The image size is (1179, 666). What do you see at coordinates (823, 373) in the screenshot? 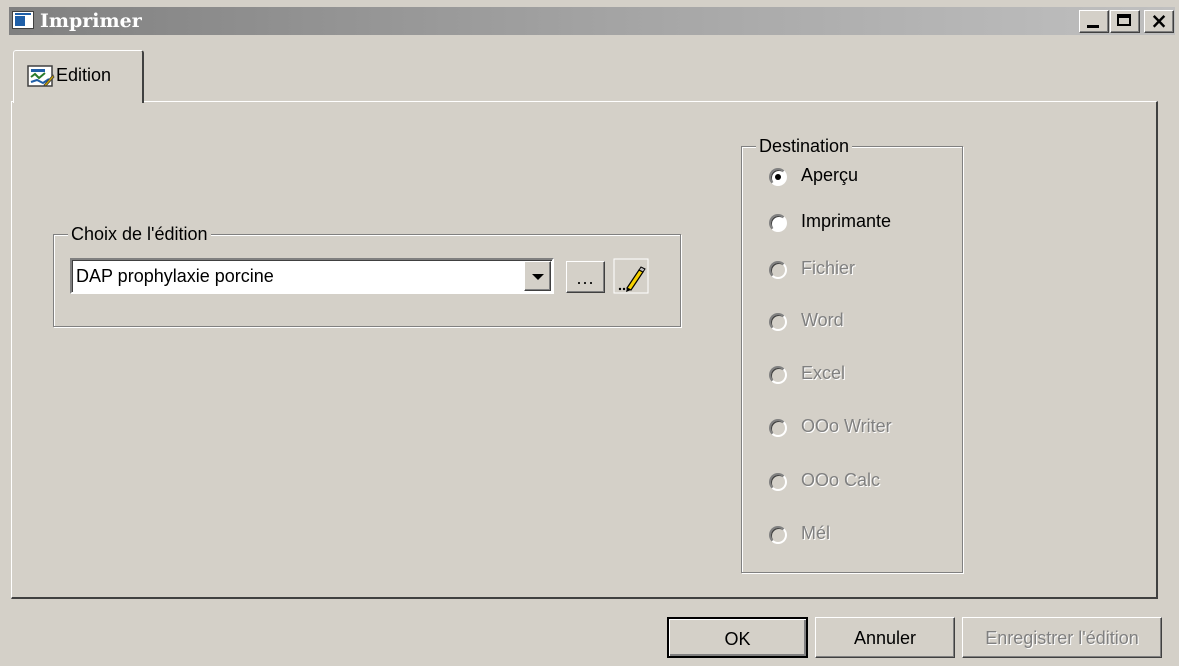
I see `radio-label: Excel` at bounding box center [823, 373].